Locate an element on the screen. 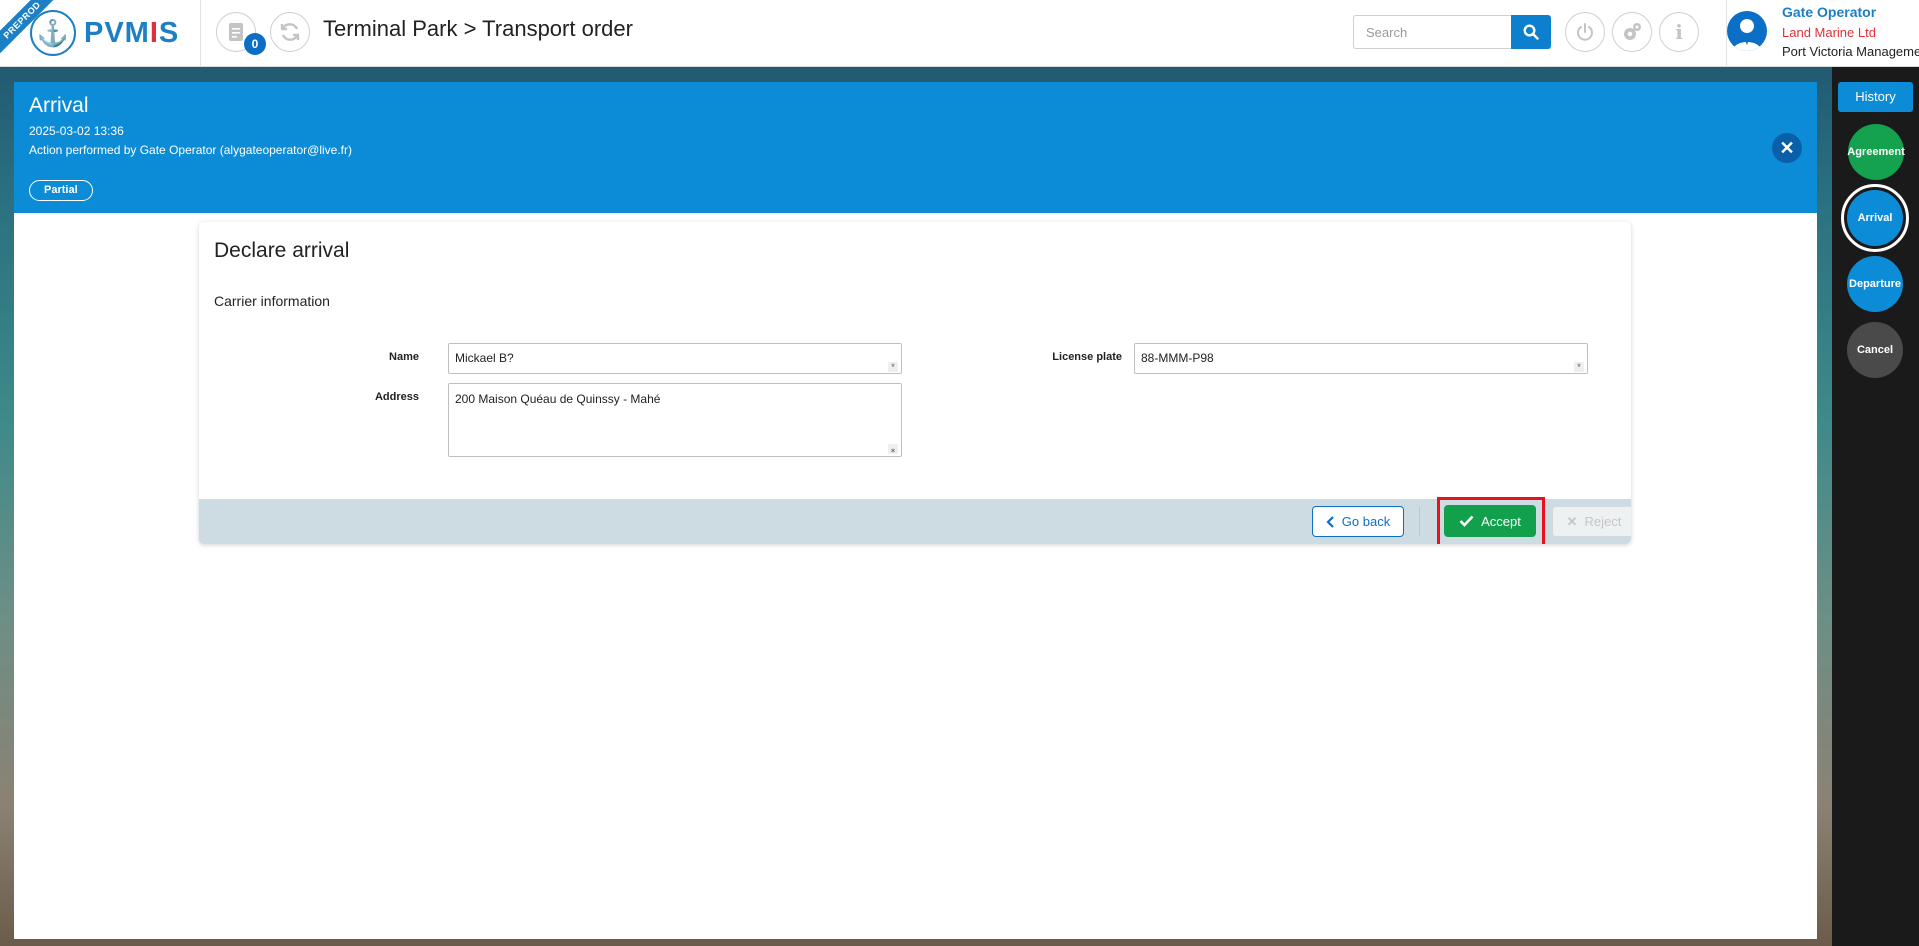 The image size is (1919, 946). info-button: i is located at coordinates (1679, 32).